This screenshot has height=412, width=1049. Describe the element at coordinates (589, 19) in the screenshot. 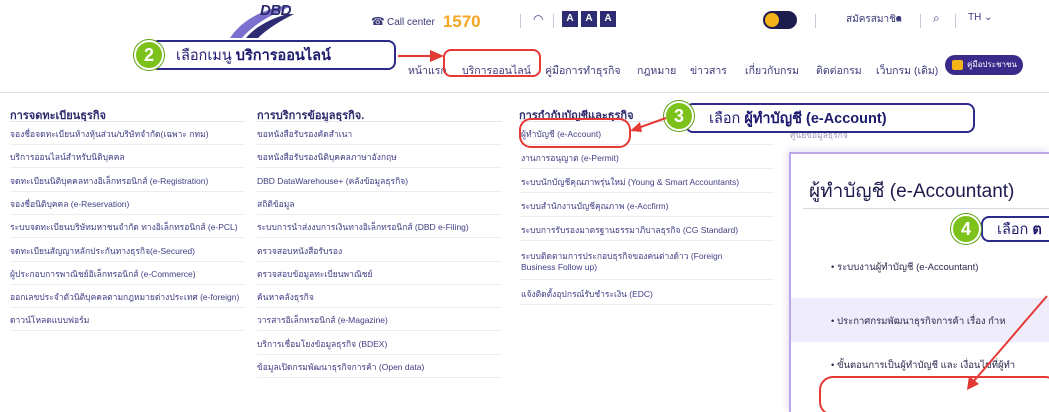

I see `font-size-medium-button: A` at that location.